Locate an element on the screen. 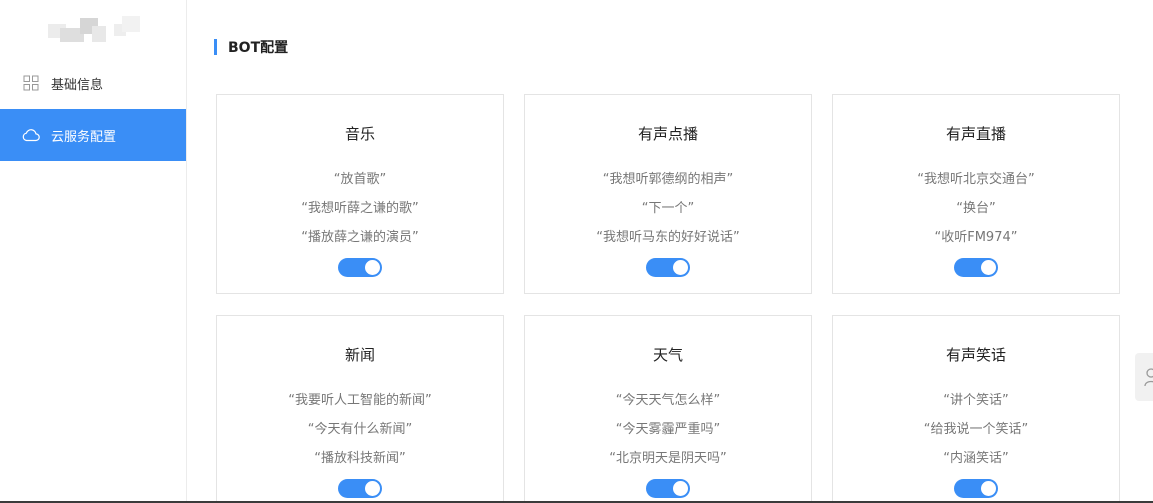  cloud-icon is located at coordinates (31, 135).